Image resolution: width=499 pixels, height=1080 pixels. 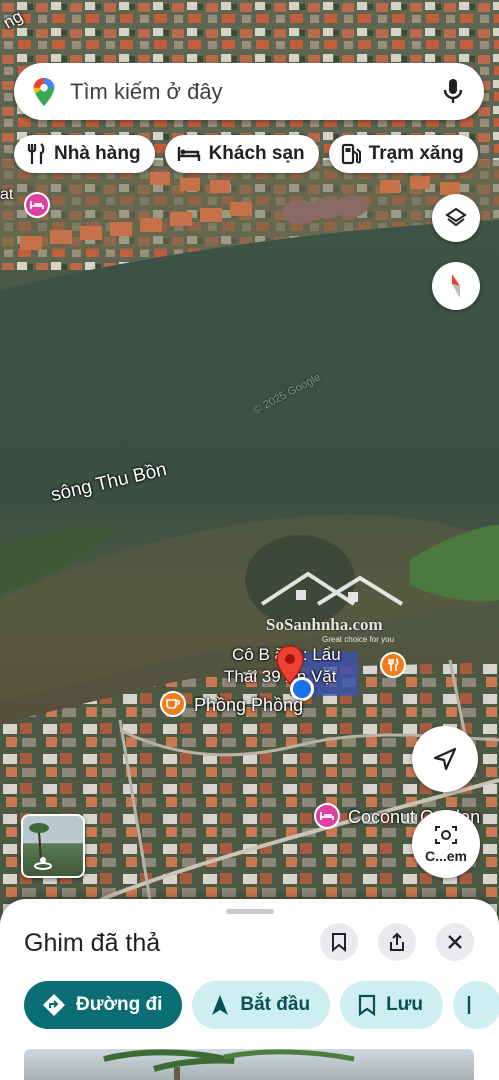 I want to click on microphone-icon, so click(x=453, y=92).